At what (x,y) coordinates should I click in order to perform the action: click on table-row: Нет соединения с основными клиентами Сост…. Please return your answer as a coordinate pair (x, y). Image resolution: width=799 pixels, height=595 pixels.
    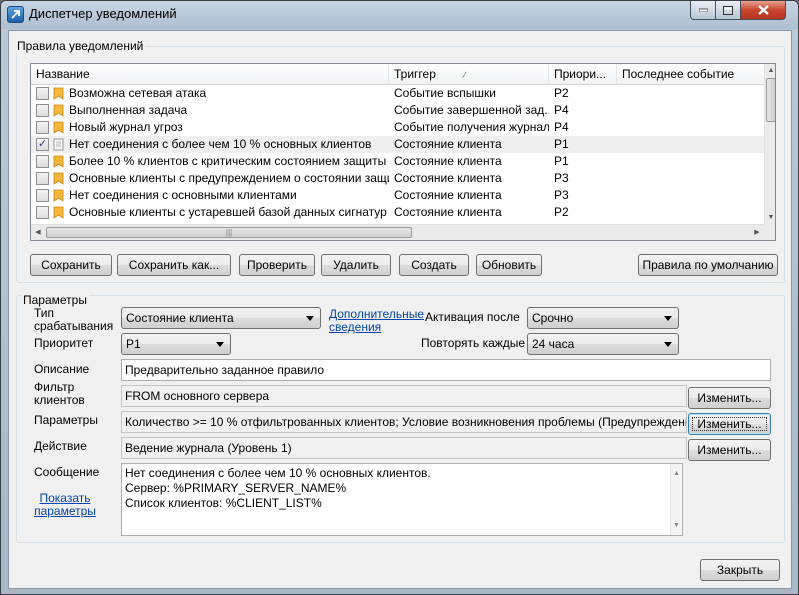
    Looking at the image, I should click on (397, 195).